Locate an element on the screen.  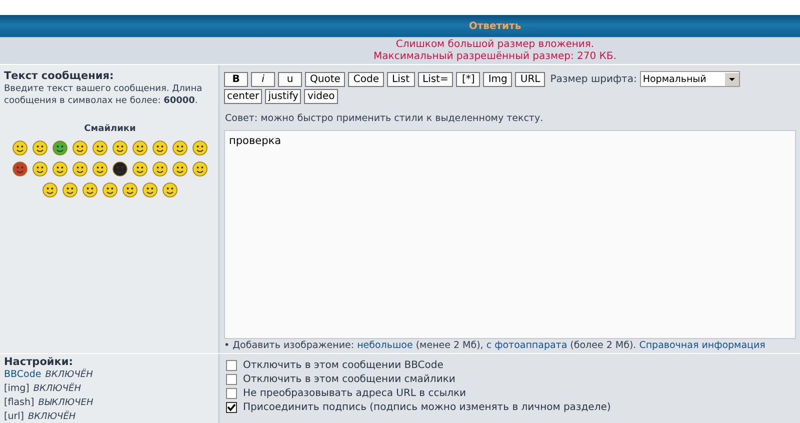
font-size-select: Нормальный is located at coordinates (690, 79).